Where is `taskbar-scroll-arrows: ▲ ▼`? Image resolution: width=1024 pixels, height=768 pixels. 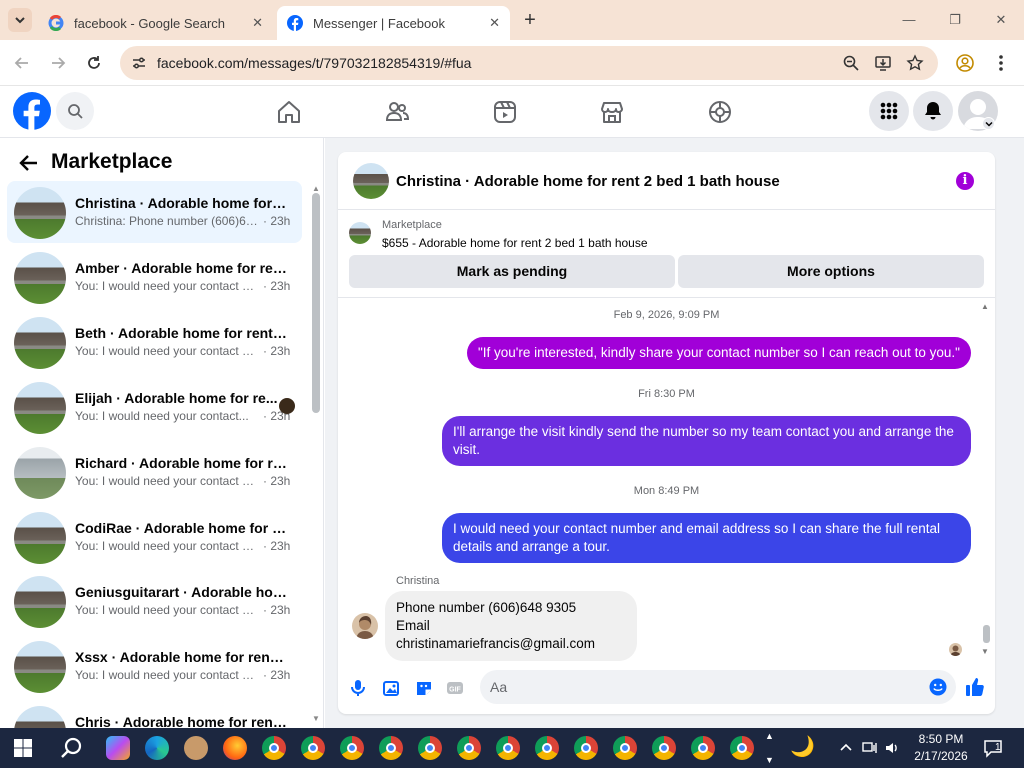
taskbar-scroll-arrows: ▲ ▼ is located at coordinates (769, 748).